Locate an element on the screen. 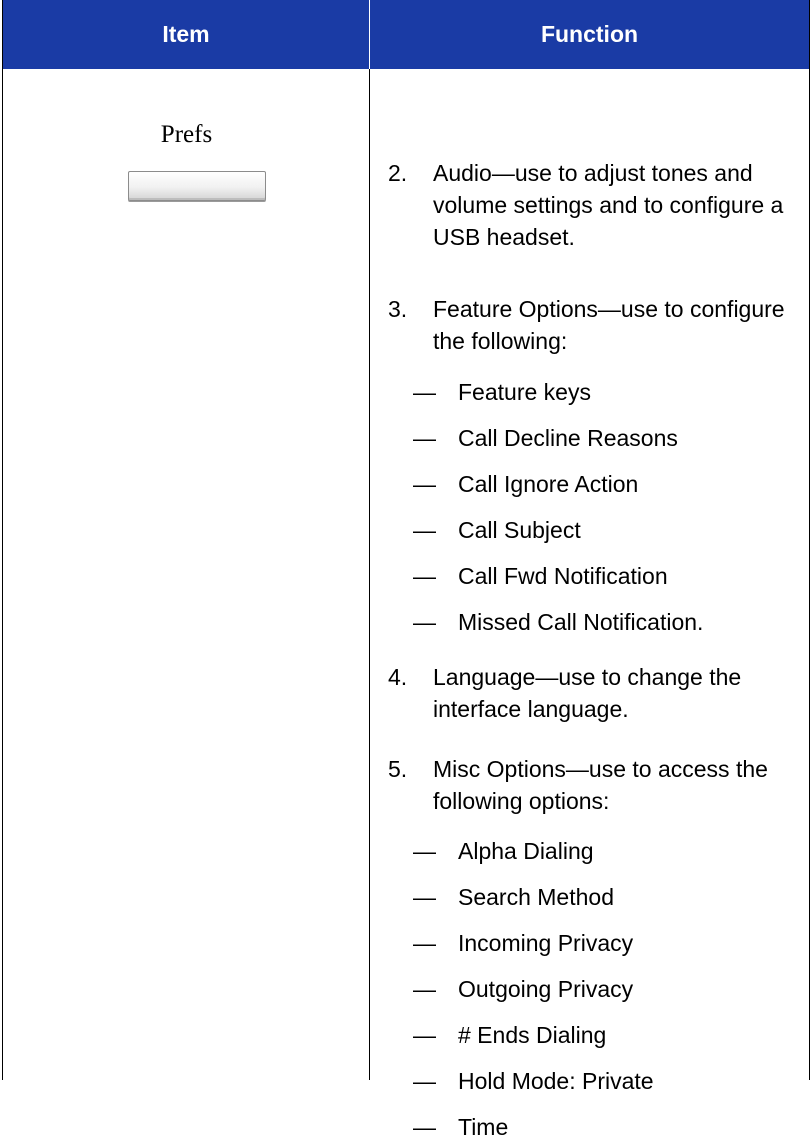 Image resolution: width=811 pixels, height=1143 pixels. sub-item-text: Time is located at coordinates (483, 1127).